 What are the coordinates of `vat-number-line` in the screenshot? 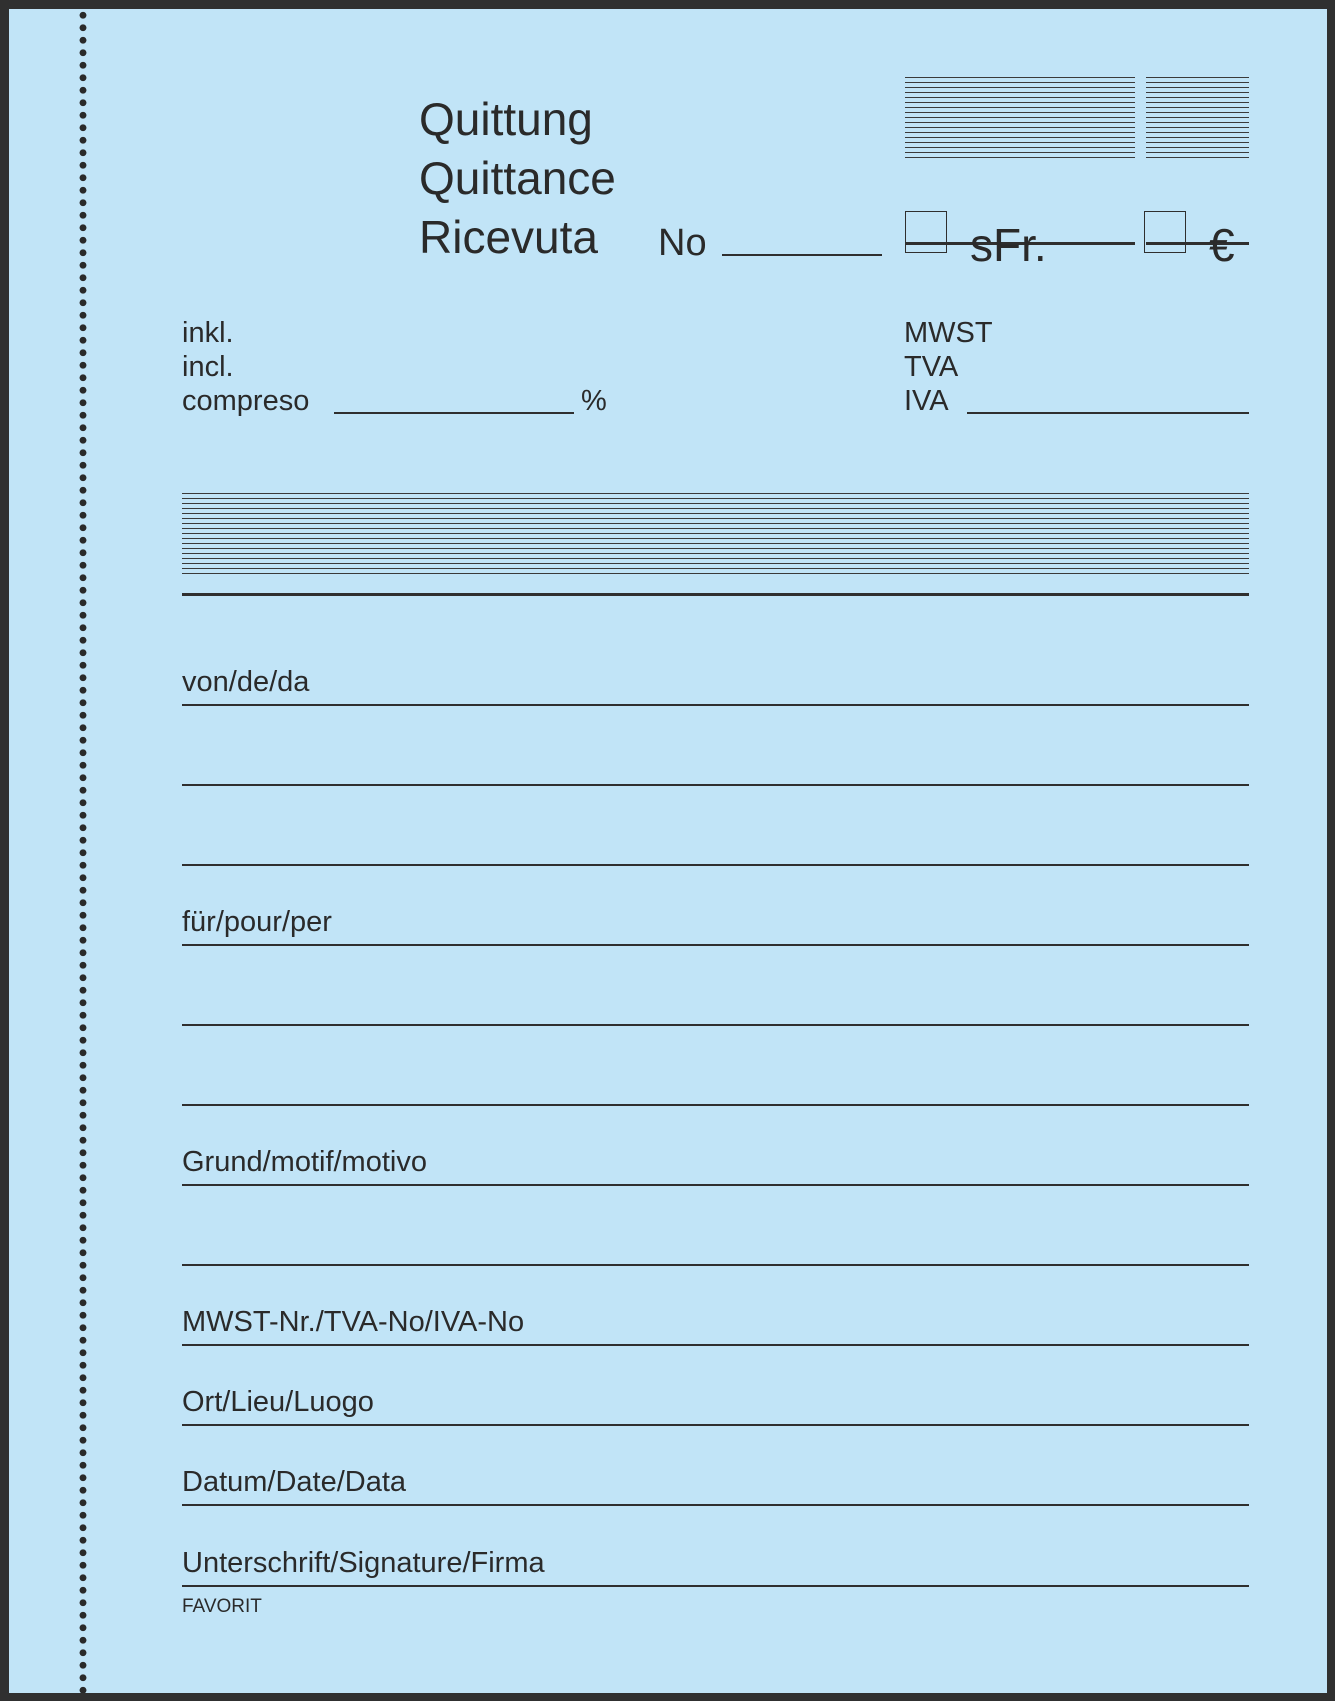 It's located at (715, 1345).